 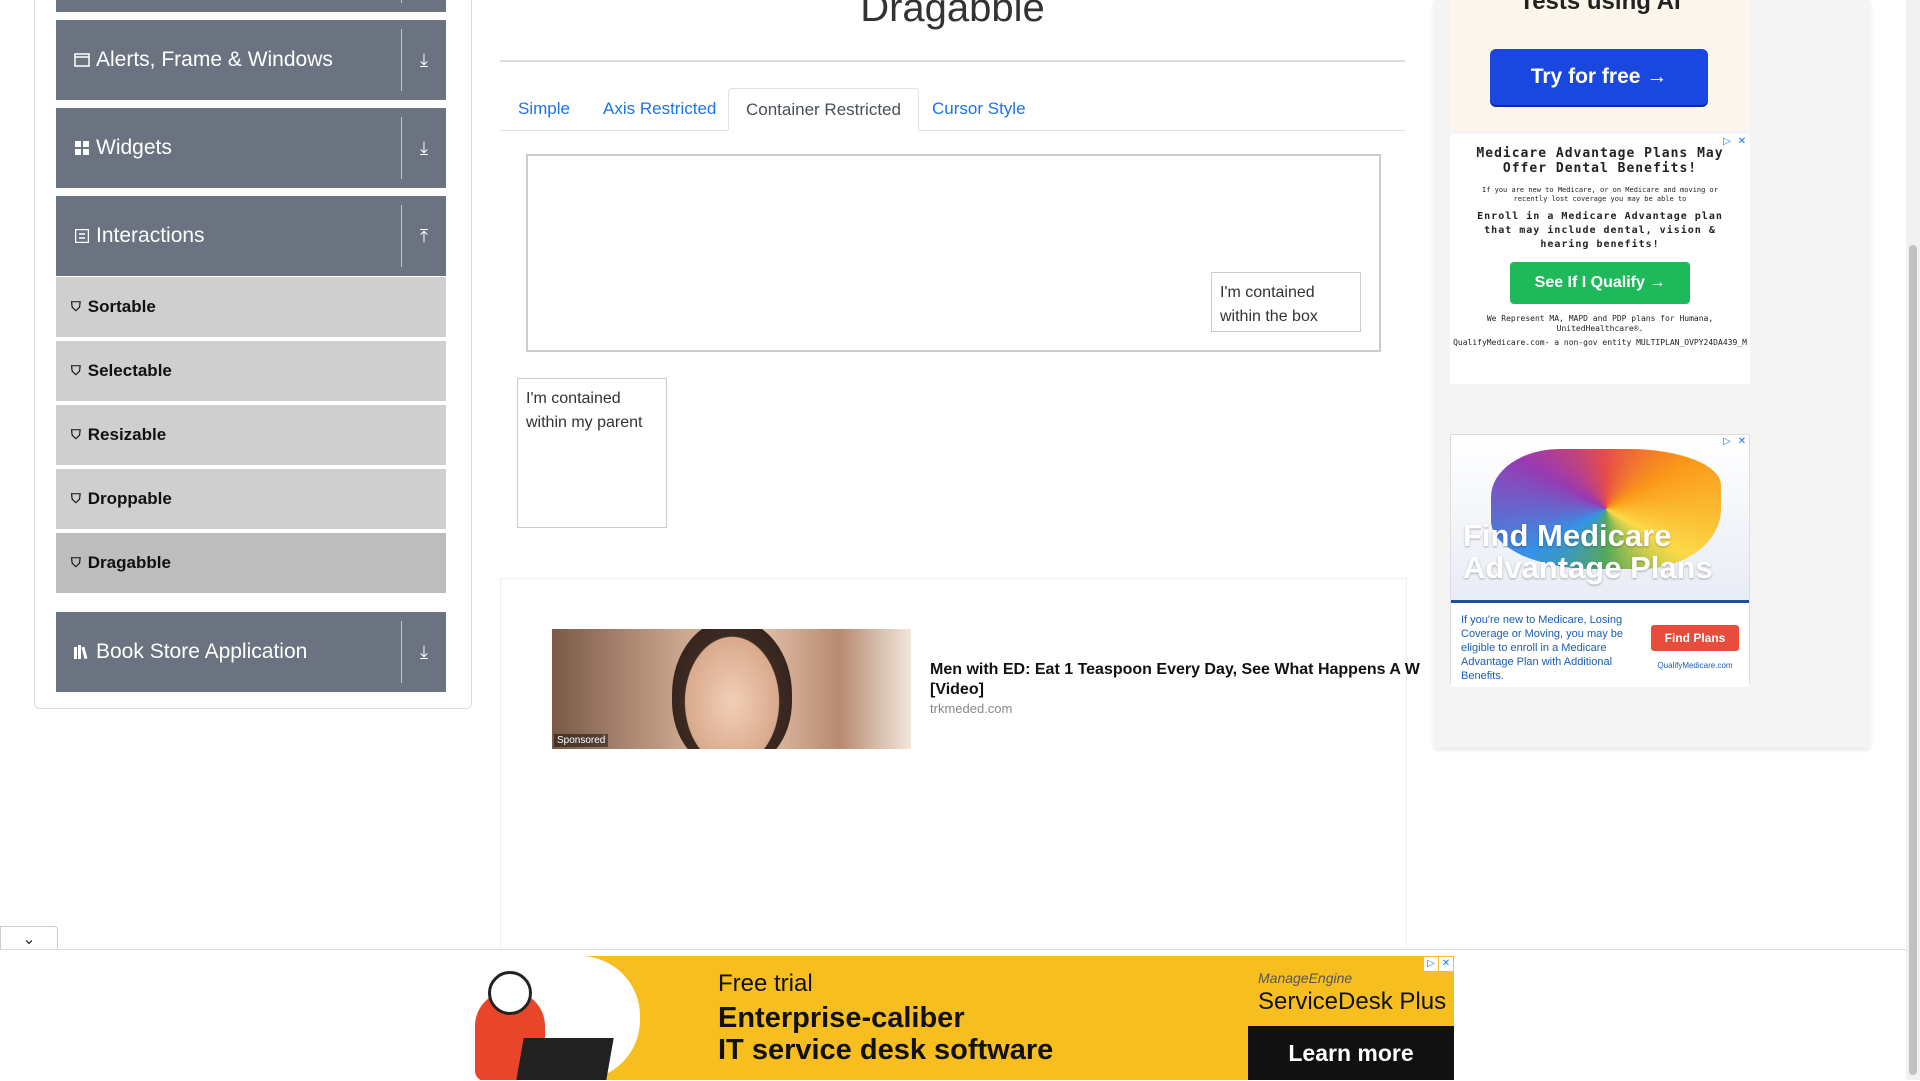 I want to click on grid-icon, so click(x=82, y=148).